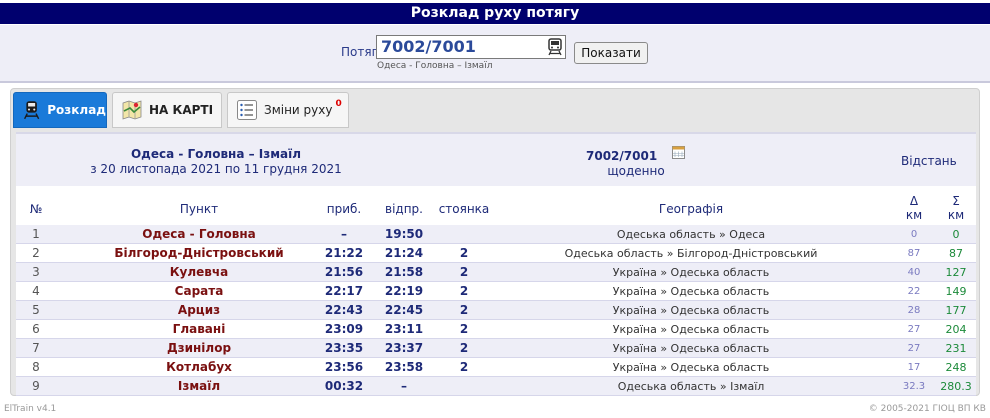  What do you see at coordinates (344, 272) in the screenshot?
I see `arrival-time: 21:56` at bounding box center [344, 272].